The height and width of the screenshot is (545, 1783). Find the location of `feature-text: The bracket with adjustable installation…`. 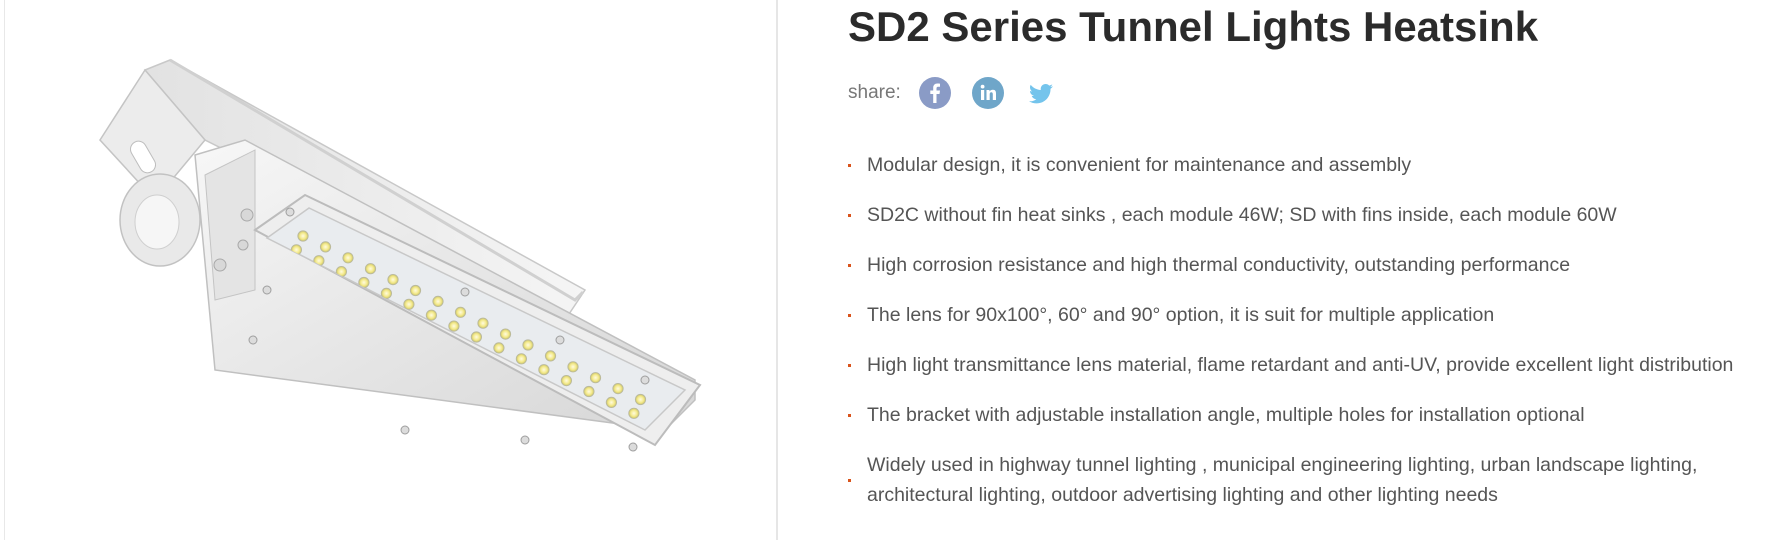

feature-text: The bracket with adjustable installation… is located at coordinates (1226, 415).